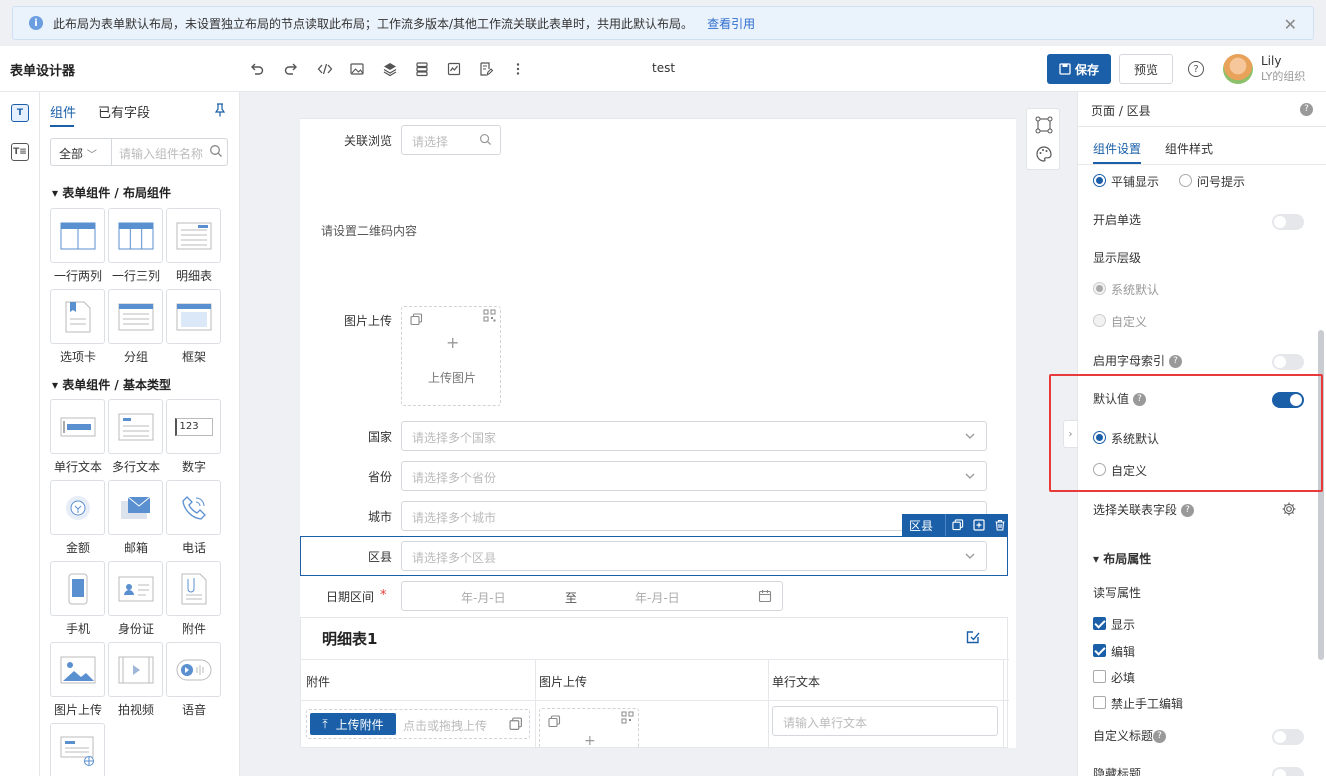  Describe the element at coordinates (418, 724) in the screenshot. I see `attachment-upload-area: ⤒ 上传附件 点击或拖拽上传` at that location.